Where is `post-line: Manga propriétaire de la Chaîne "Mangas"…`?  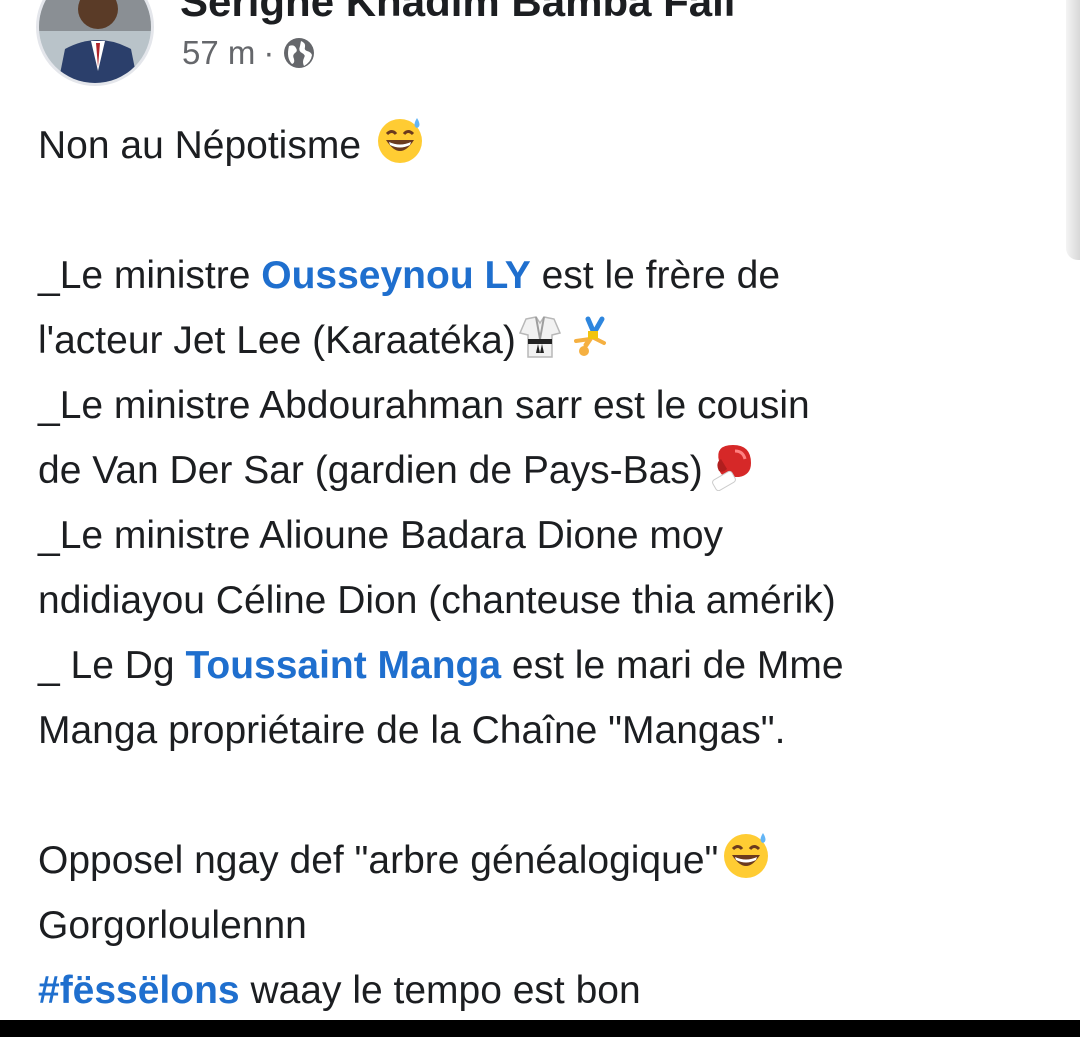
post-line: Manga propriétaire de la Chaîne "Mangas"… is located at coordinates (412, 730).